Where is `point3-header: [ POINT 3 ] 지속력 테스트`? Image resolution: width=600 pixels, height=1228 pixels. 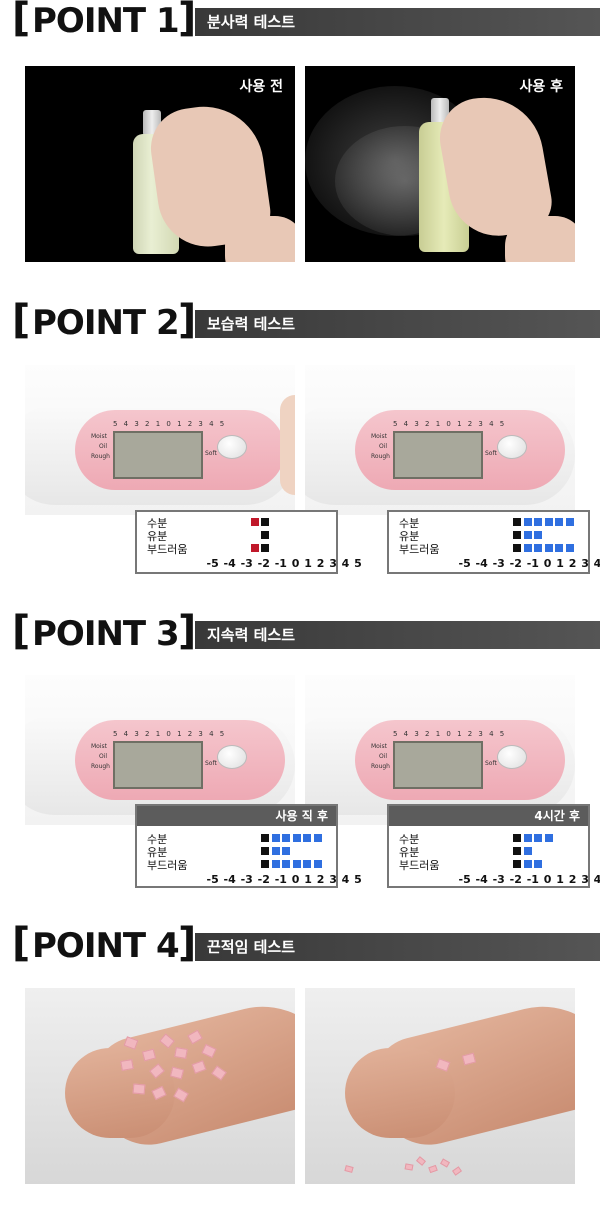
point3-header: [ POINT 3 ] 지속력 테스트 is located at coordinates (300, 631).